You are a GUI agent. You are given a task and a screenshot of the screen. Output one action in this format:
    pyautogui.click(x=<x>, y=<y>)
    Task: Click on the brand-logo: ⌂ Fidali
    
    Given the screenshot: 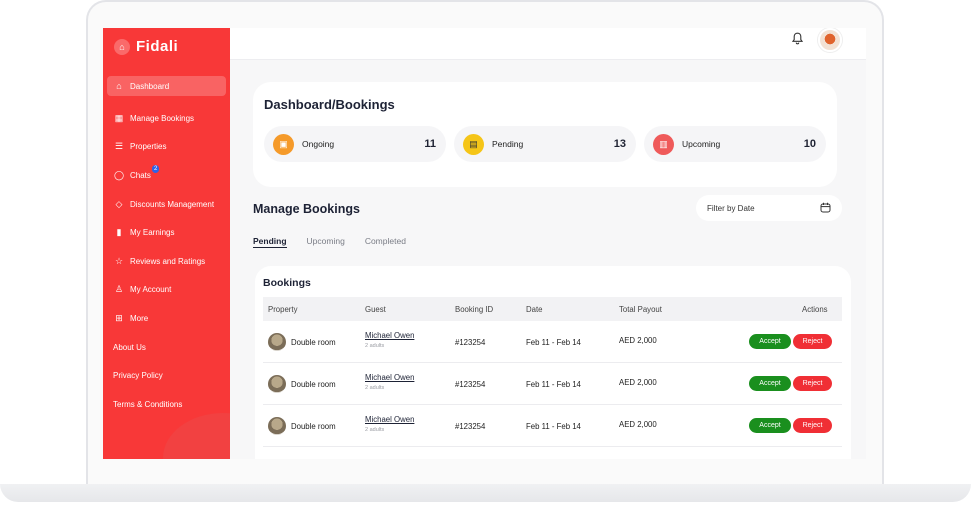 What is the action you would take?
    pyautogui.click(x=146, y=46)
    